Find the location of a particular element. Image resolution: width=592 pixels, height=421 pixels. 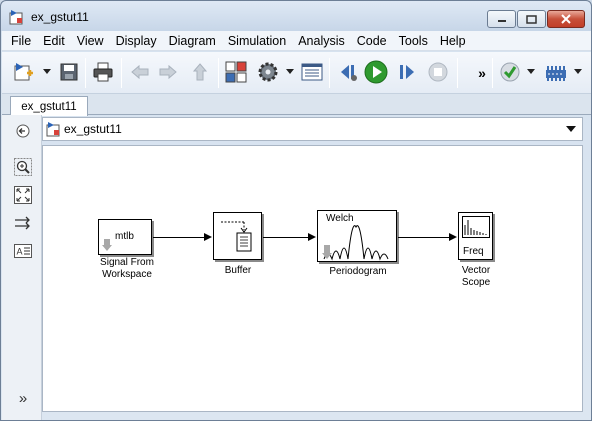

arrows-right-icon is located at coordinates (23, 224).